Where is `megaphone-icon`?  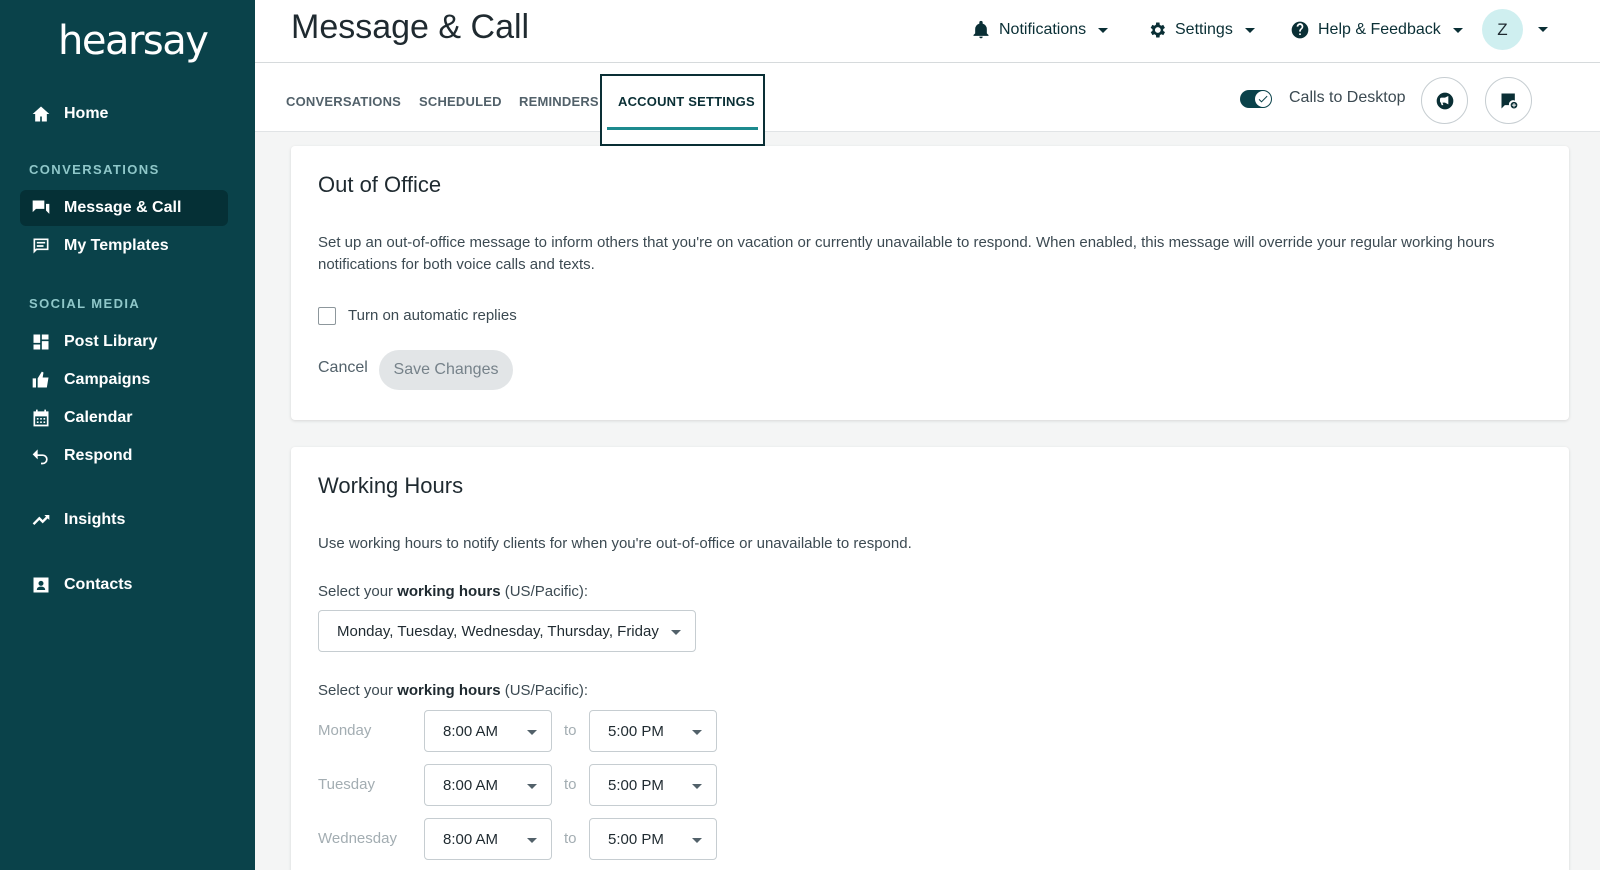
megaphone-icon is located at coordinates (1444, 100).